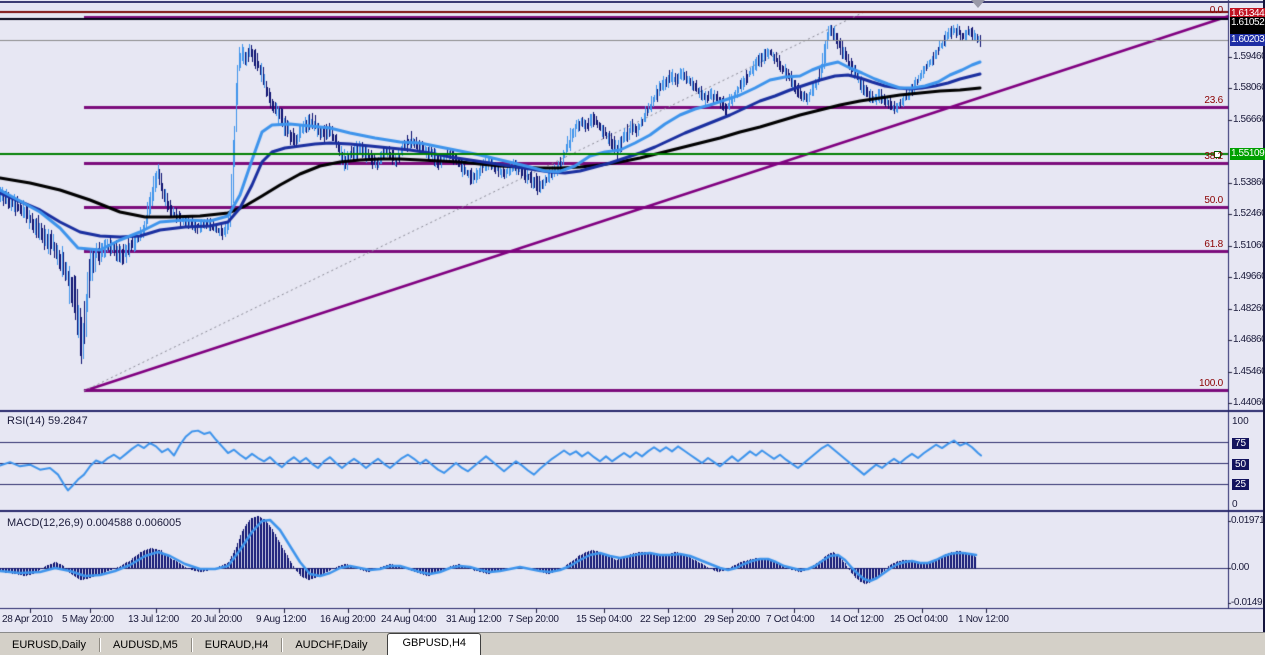 The width and height of the screenshot is (1265, 655). Describe the element at coordinates (983, 619) in the screenshot. I see `time-axis-label: 1 Nov 12:00` at that location.